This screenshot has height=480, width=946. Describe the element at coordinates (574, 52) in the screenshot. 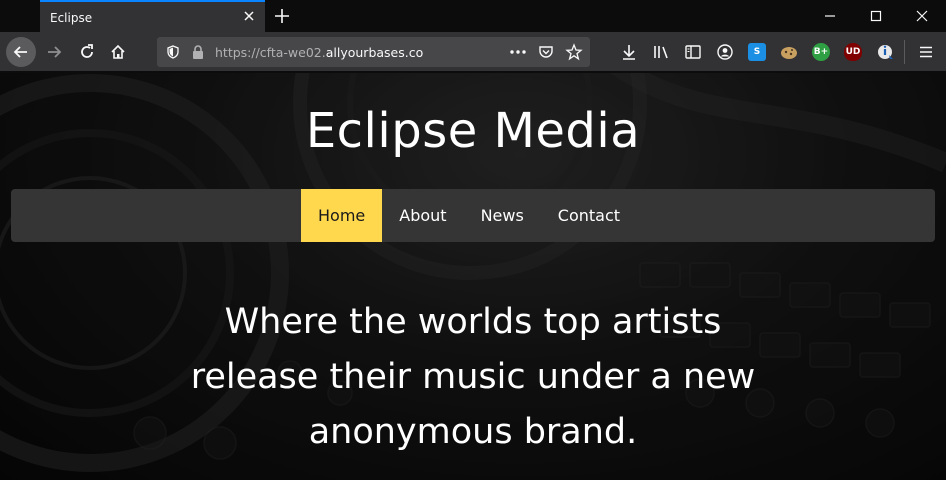

I see `bookmark-star-icon` at that location.